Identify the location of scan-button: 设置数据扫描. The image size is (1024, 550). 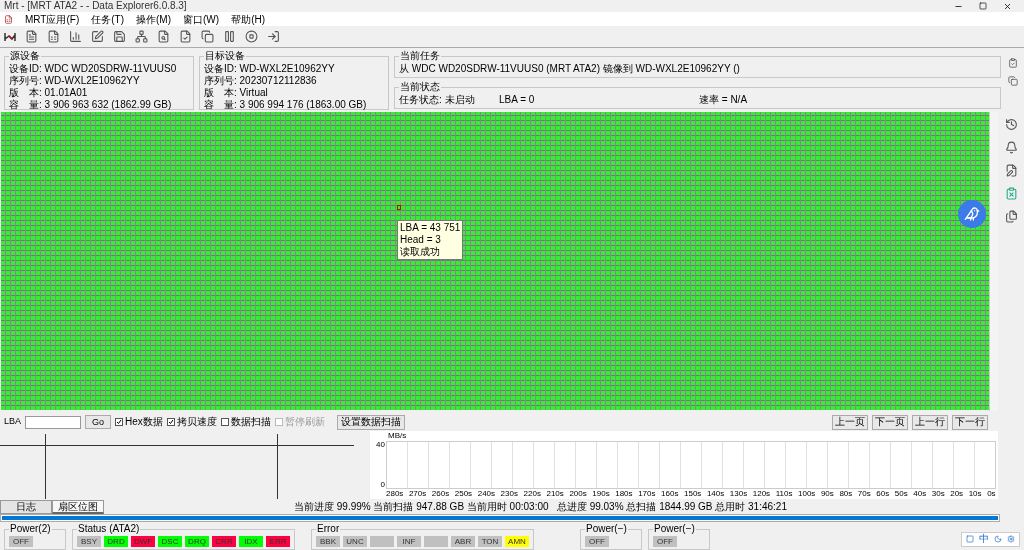
(370, 422).